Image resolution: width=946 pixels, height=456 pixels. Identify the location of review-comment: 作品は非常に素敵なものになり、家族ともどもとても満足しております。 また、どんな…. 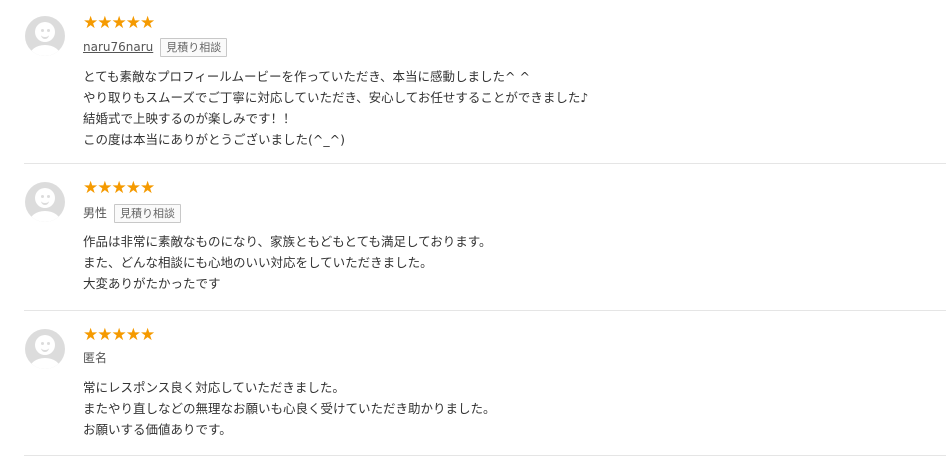
(493, 262).